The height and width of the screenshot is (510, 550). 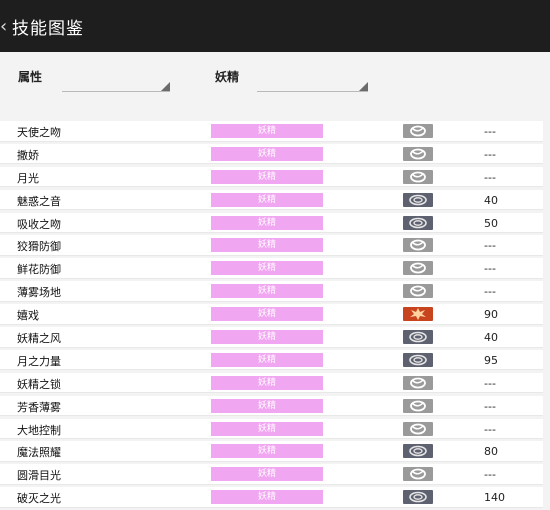 I want to click on move-row: 大地控制 妖精 ---, so click(x=271, y=429).